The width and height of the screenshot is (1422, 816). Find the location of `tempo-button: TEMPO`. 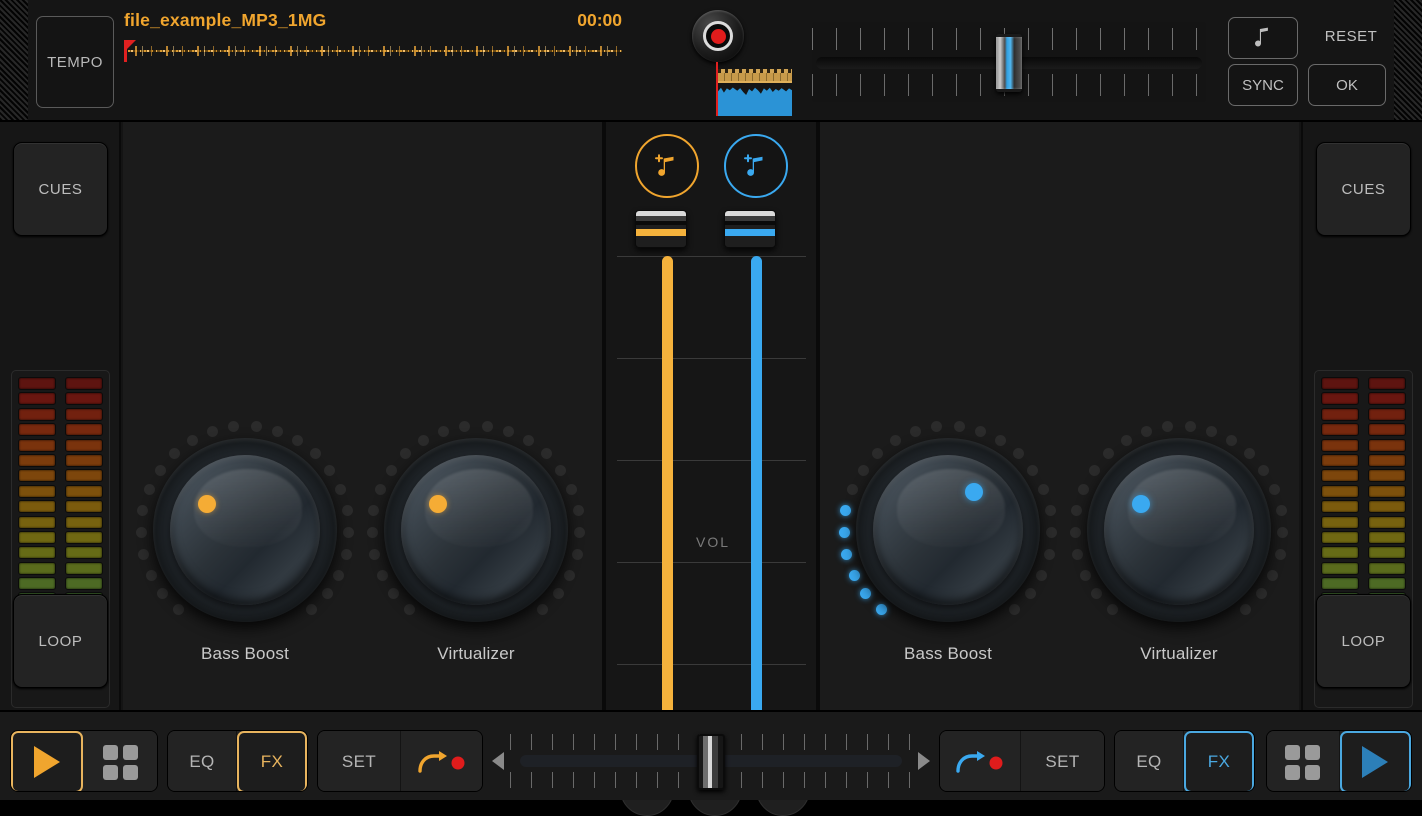

tempo-button: TEMPO is located at coordinates (75, 62).